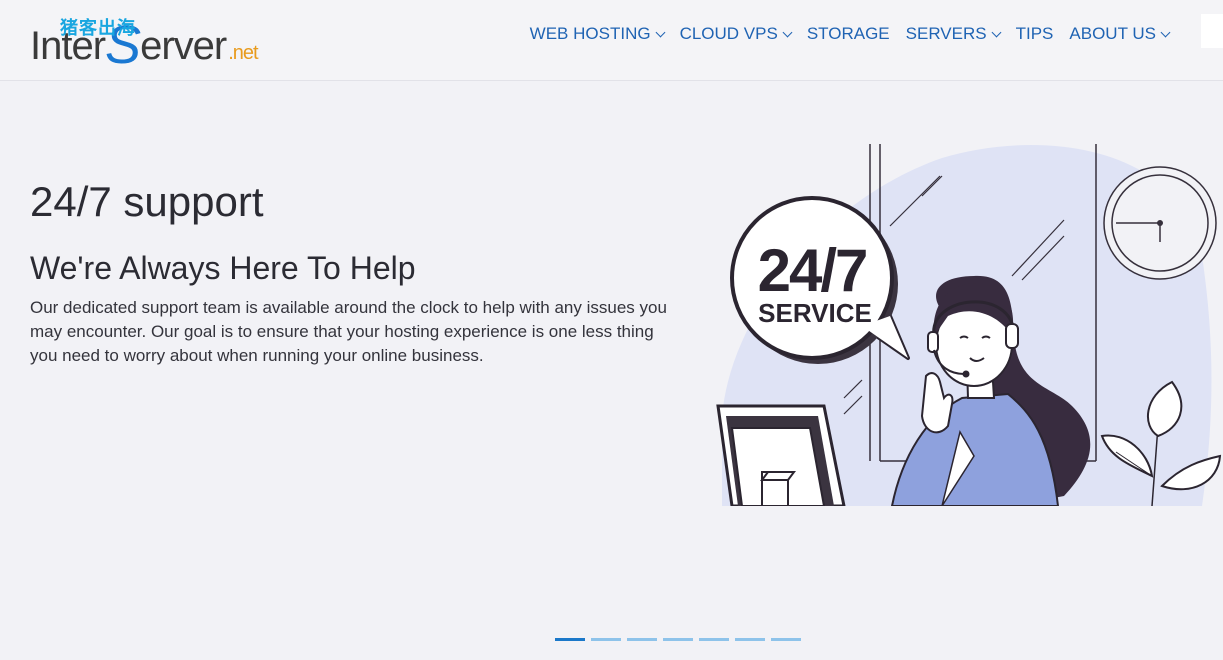 This screenshot has height=660, width=1223. What do you see at coordinates (1119, 34) in the screenshot?
I see `nav-about-us: ABOUT US` at bounding box center [1119, 34].